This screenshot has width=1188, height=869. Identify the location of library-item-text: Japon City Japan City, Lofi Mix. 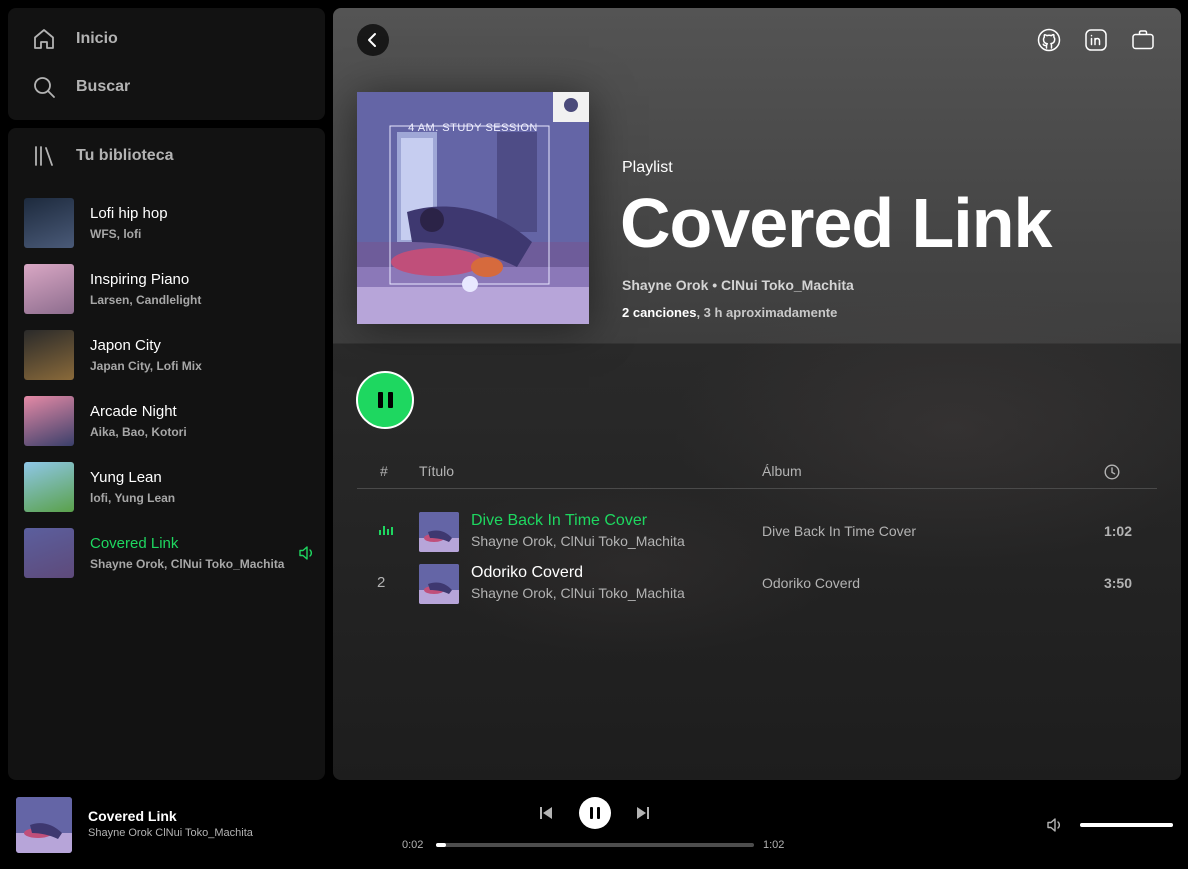
(146, 355).